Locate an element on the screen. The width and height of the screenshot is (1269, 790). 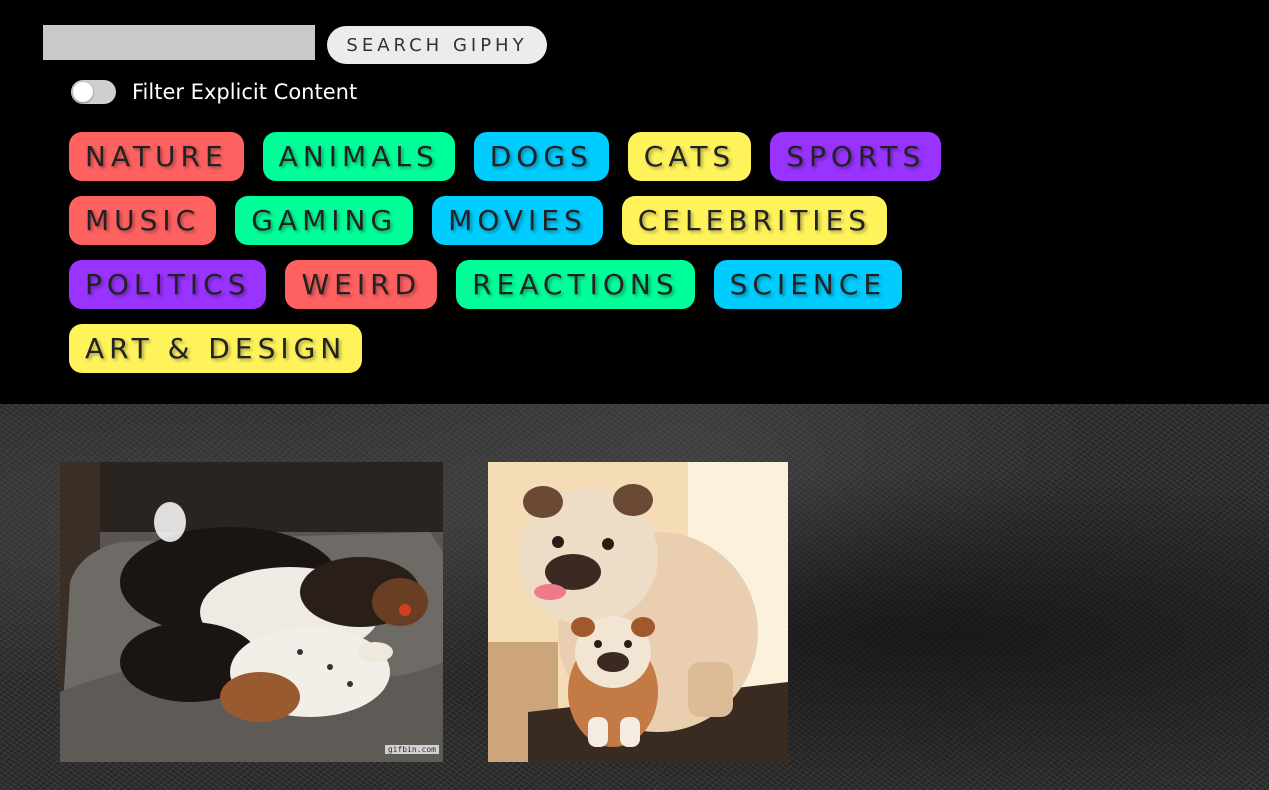
tag-dogs: DOGS is located at coordinates (541, 156).